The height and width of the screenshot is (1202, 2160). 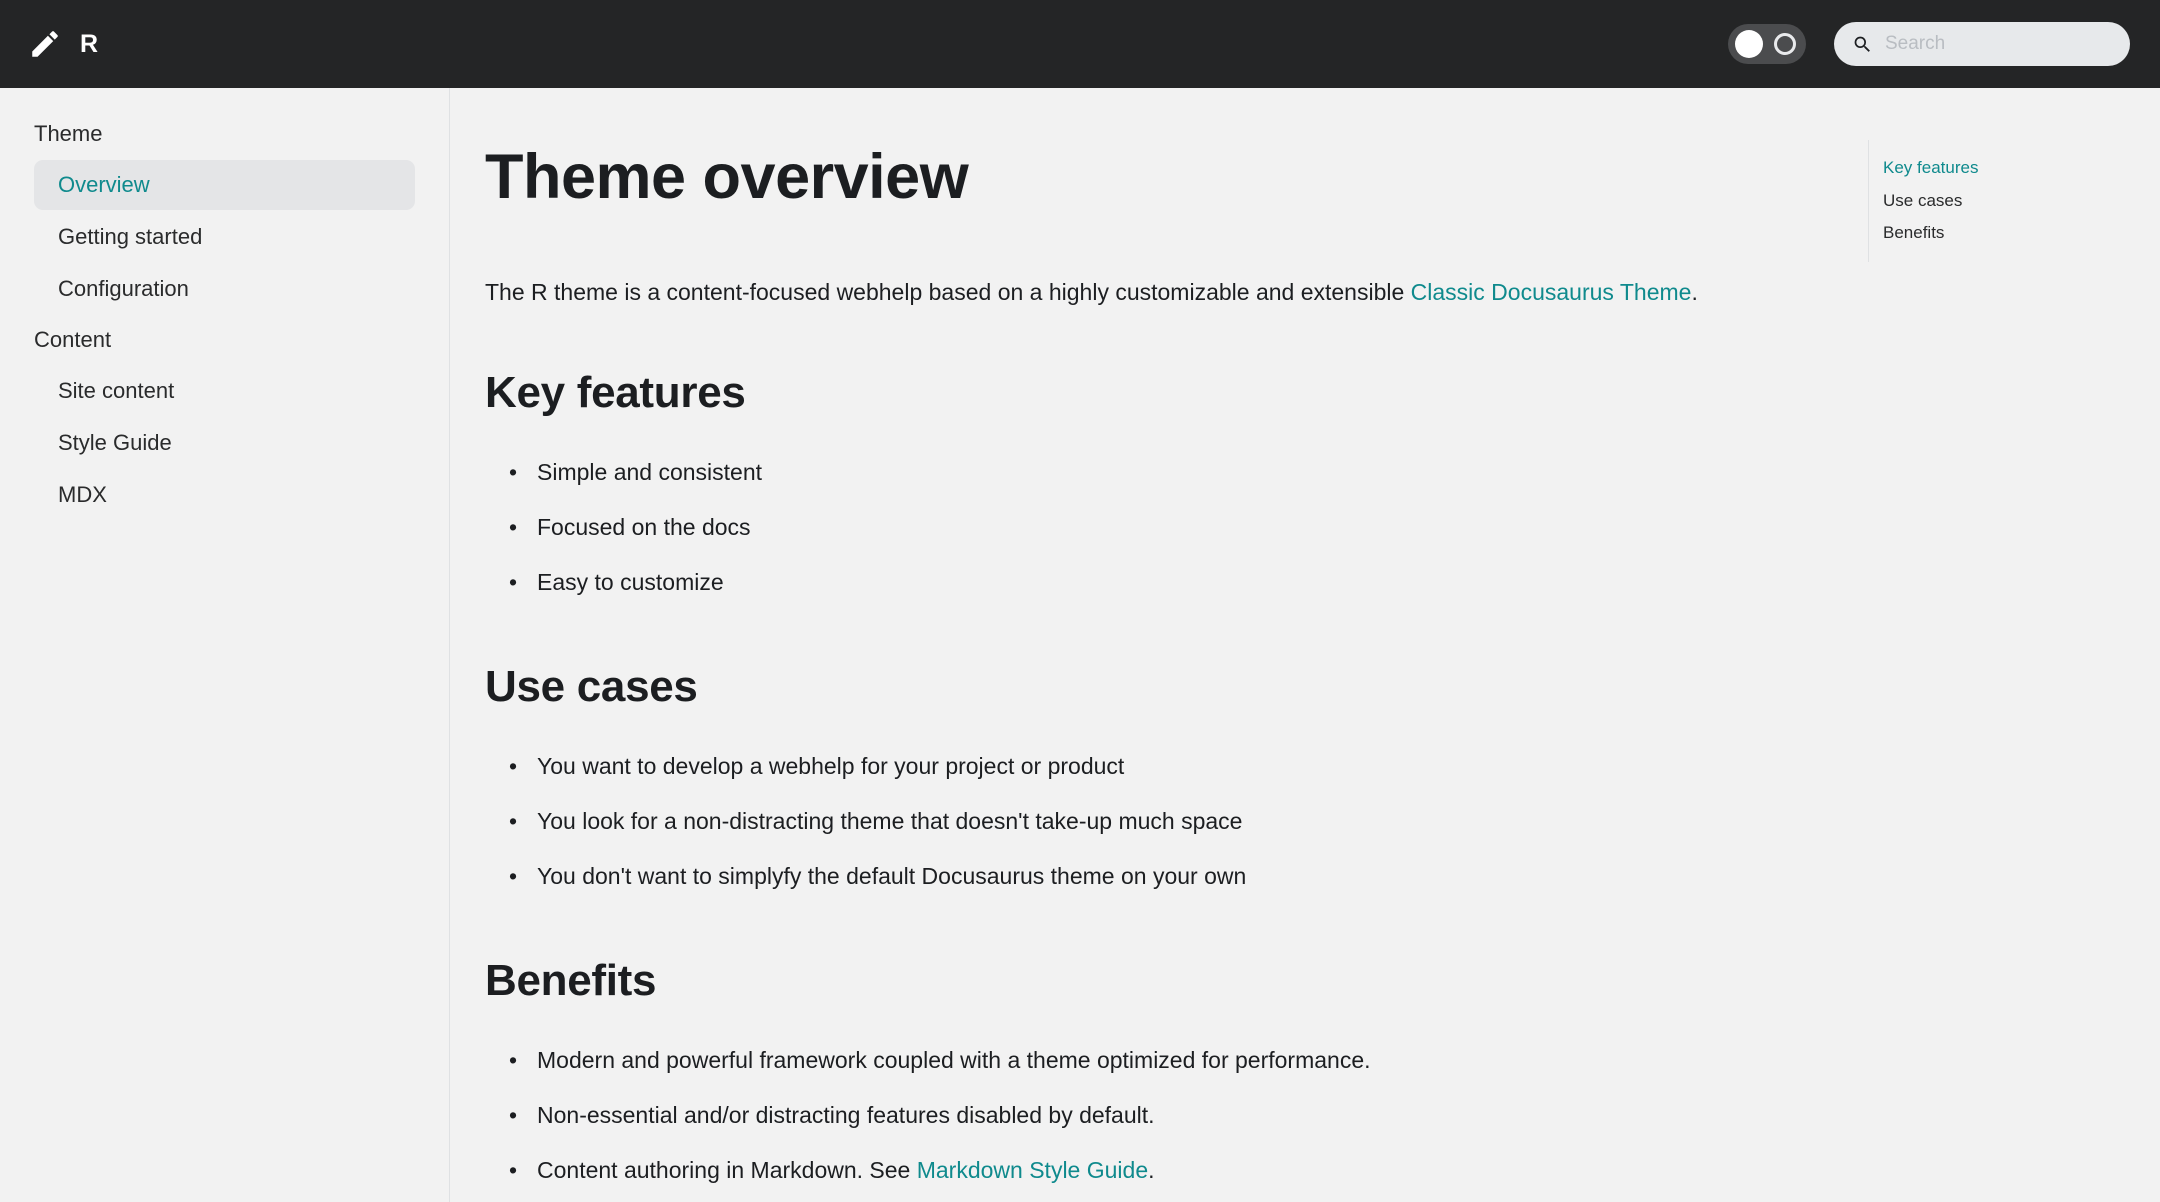 I want to click on search-input, so click(x=2000, y=44).